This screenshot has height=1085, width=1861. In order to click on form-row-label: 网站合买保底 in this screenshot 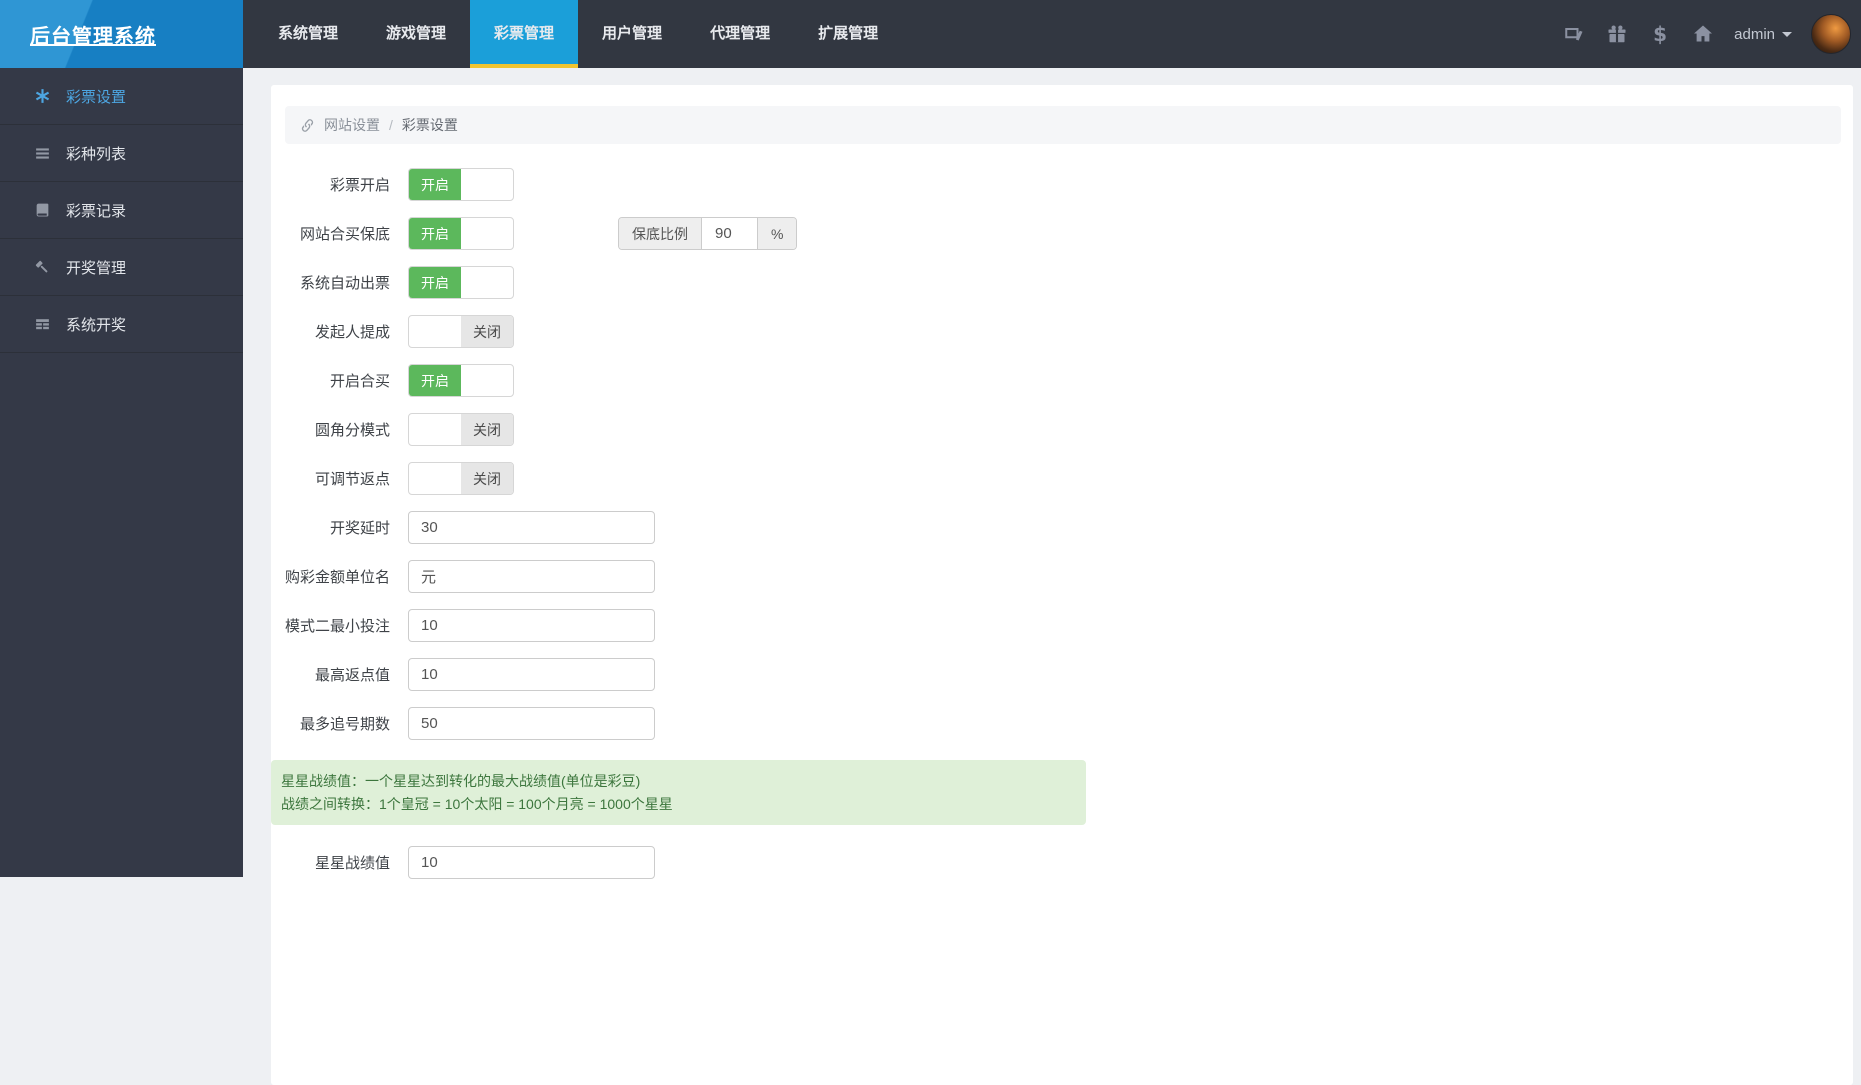, I will do `click(337, 233)`.